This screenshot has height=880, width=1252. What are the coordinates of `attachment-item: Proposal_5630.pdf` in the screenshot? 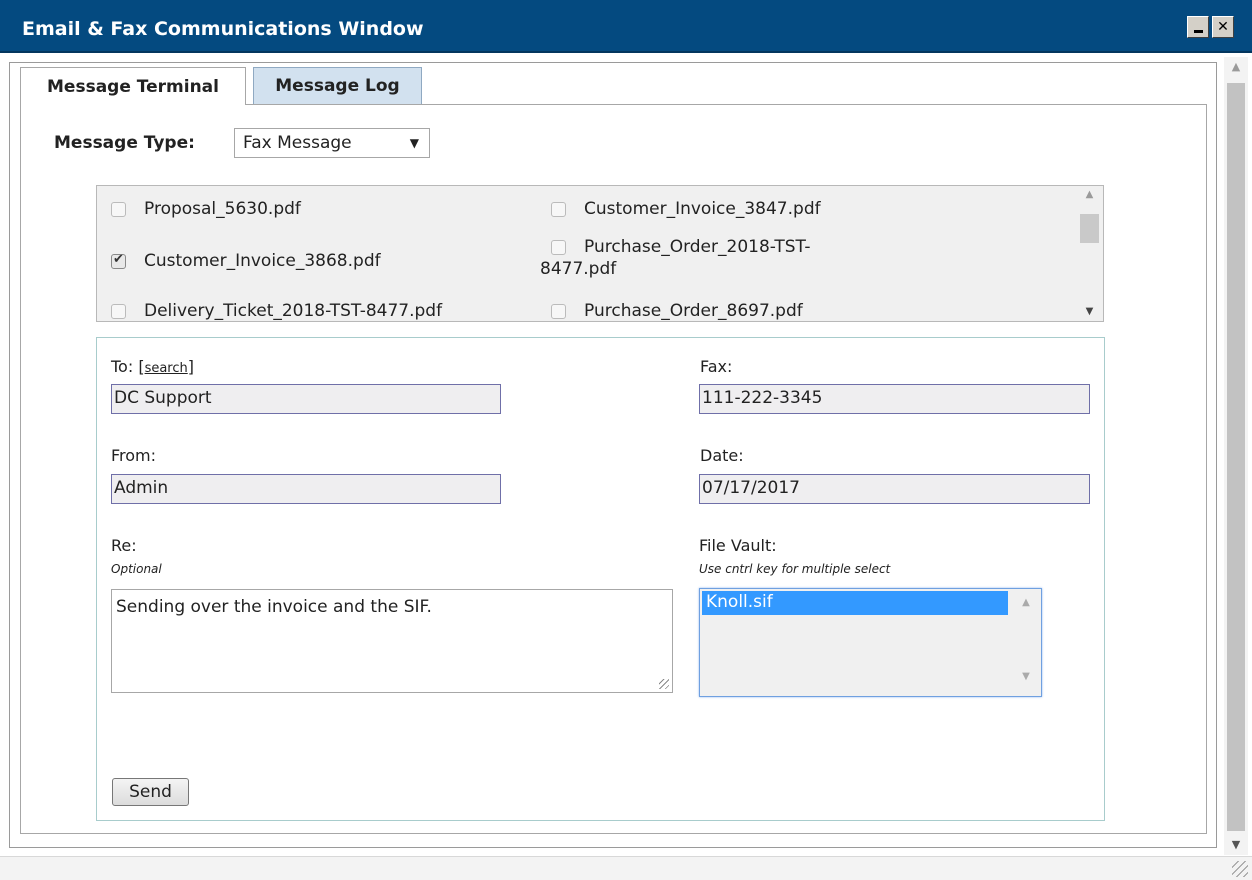 It's located at (206, 209).